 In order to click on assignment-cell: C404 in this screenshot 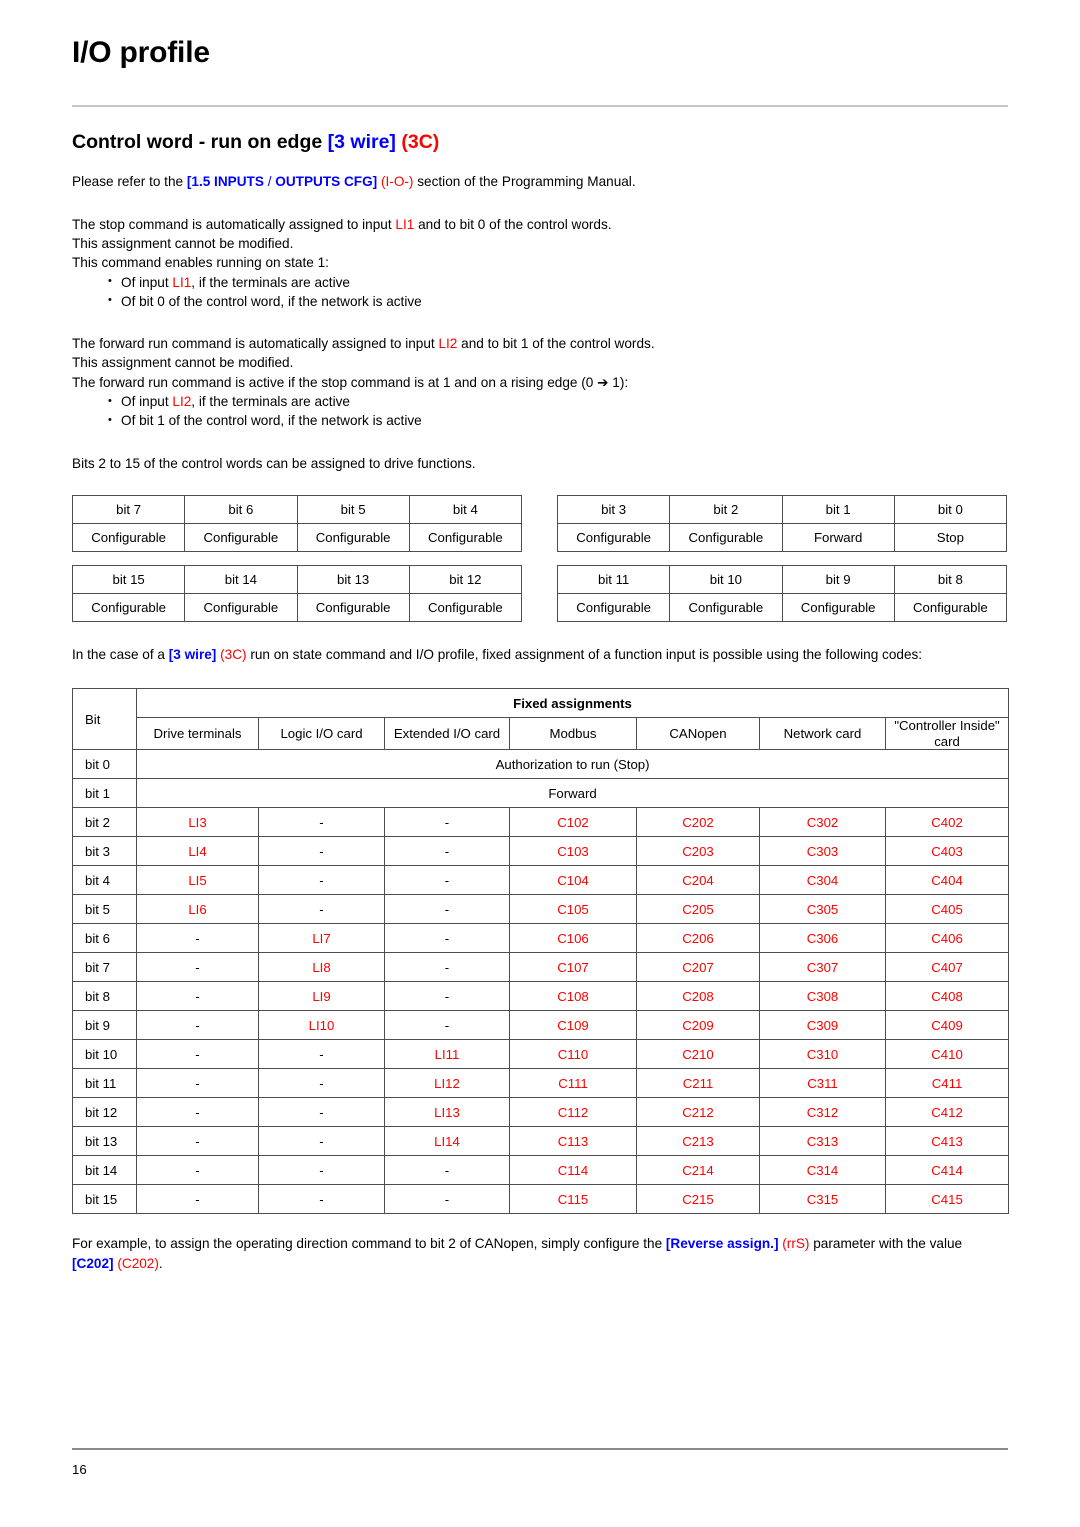, I will do `click(947, 880)`.